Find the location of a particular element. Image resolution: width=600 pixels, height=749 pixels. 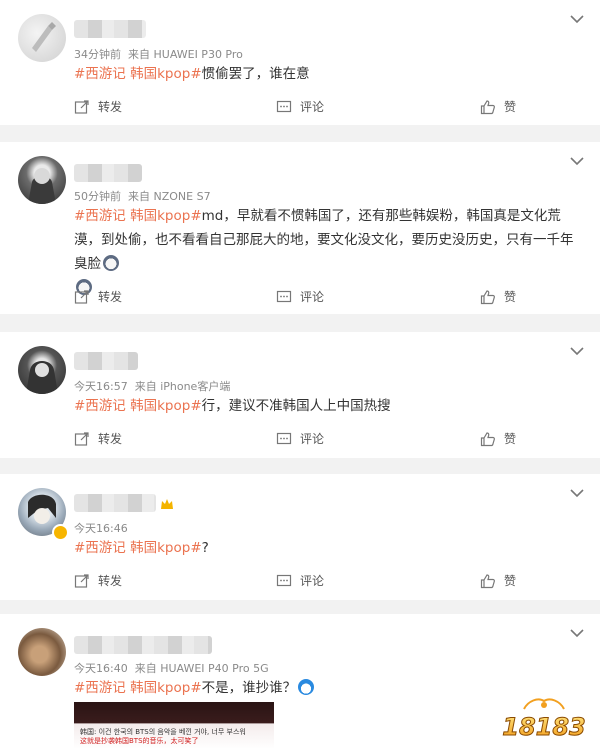

comment-meta: 今天16:57 来自 iPhone客户端 is located at coordinates (152, 386).